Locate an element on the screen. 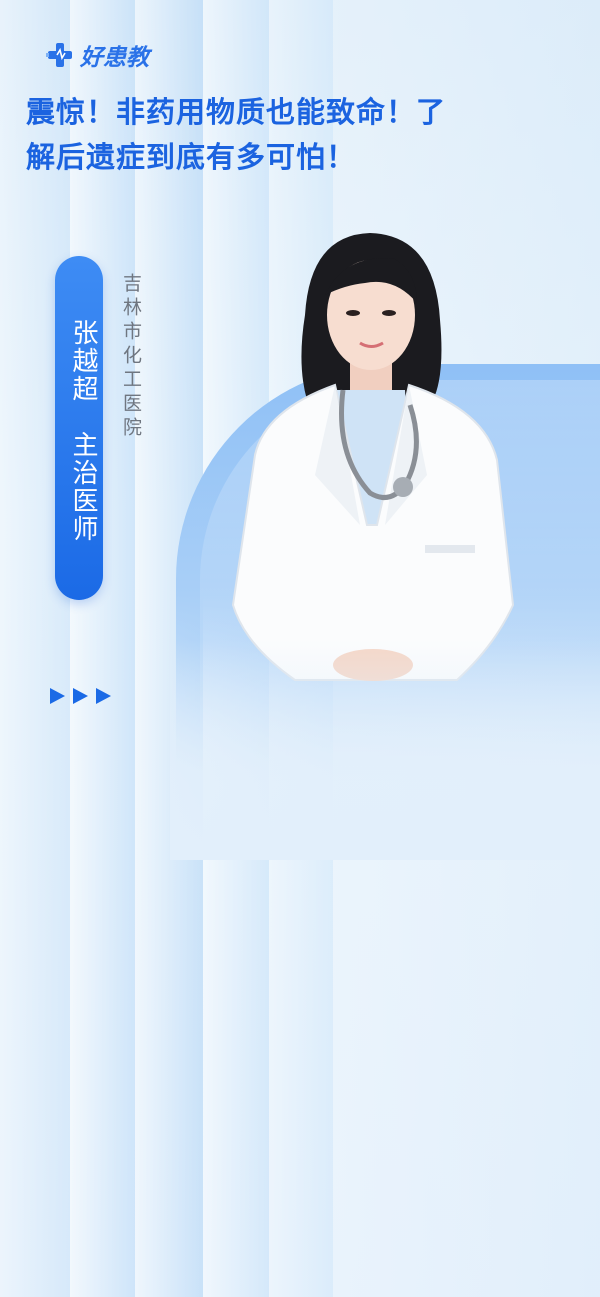 This screenshot has width=600, height=1297. portrait-fade is located at coordinates (385, 750).